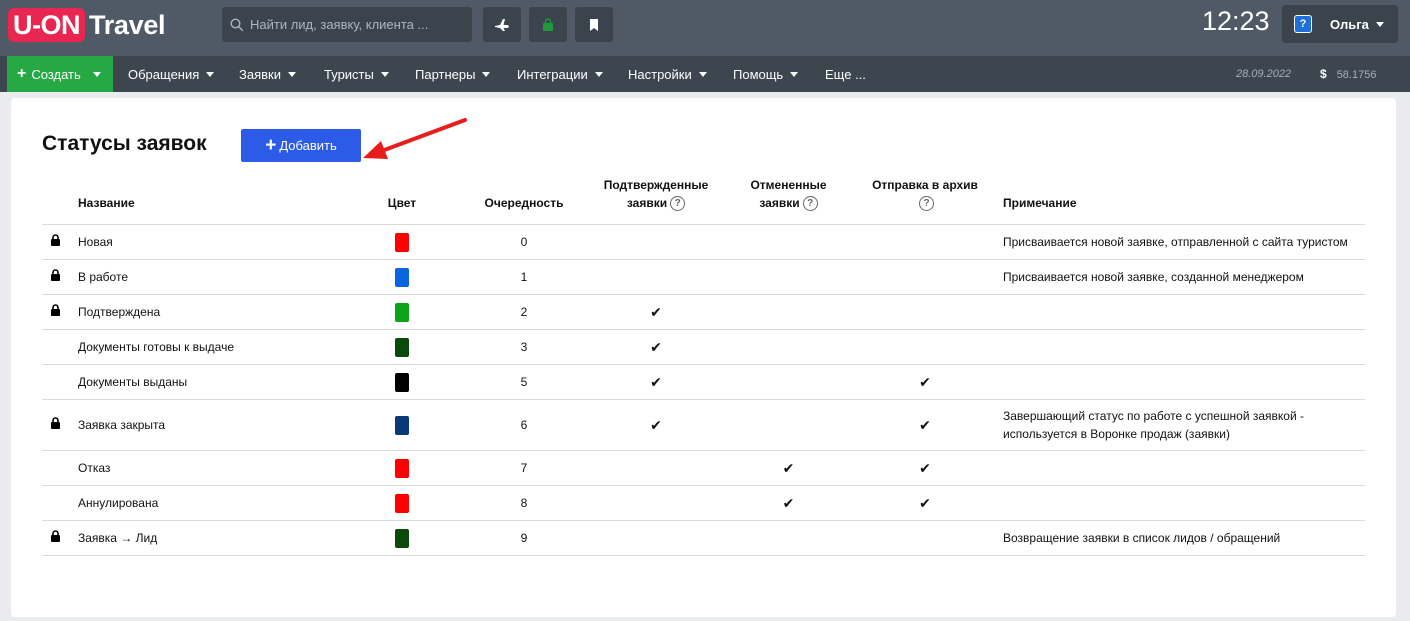  I want to click on app-logo: U-ON Travel, so click(87, 25).